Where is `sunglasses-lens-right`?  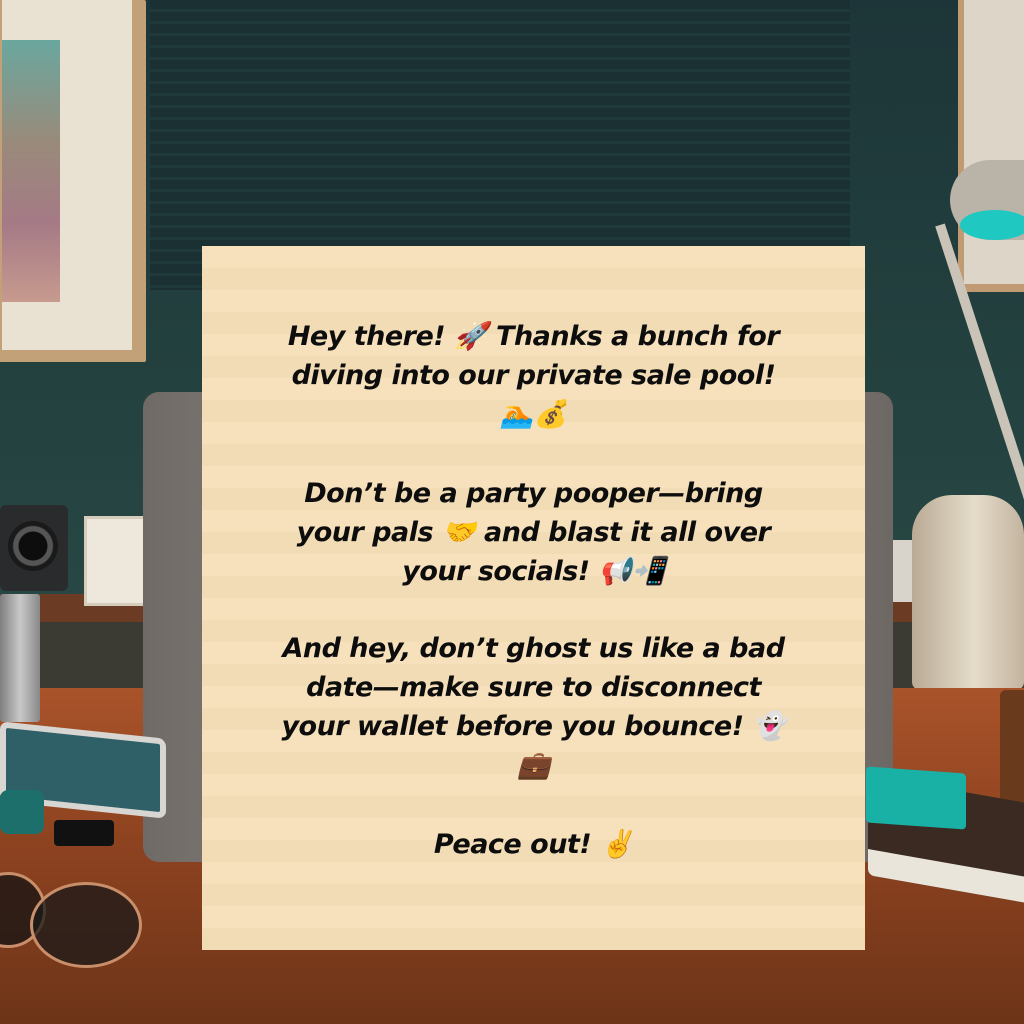 sunglasses-lens-right is located at coordinates (86, 925).